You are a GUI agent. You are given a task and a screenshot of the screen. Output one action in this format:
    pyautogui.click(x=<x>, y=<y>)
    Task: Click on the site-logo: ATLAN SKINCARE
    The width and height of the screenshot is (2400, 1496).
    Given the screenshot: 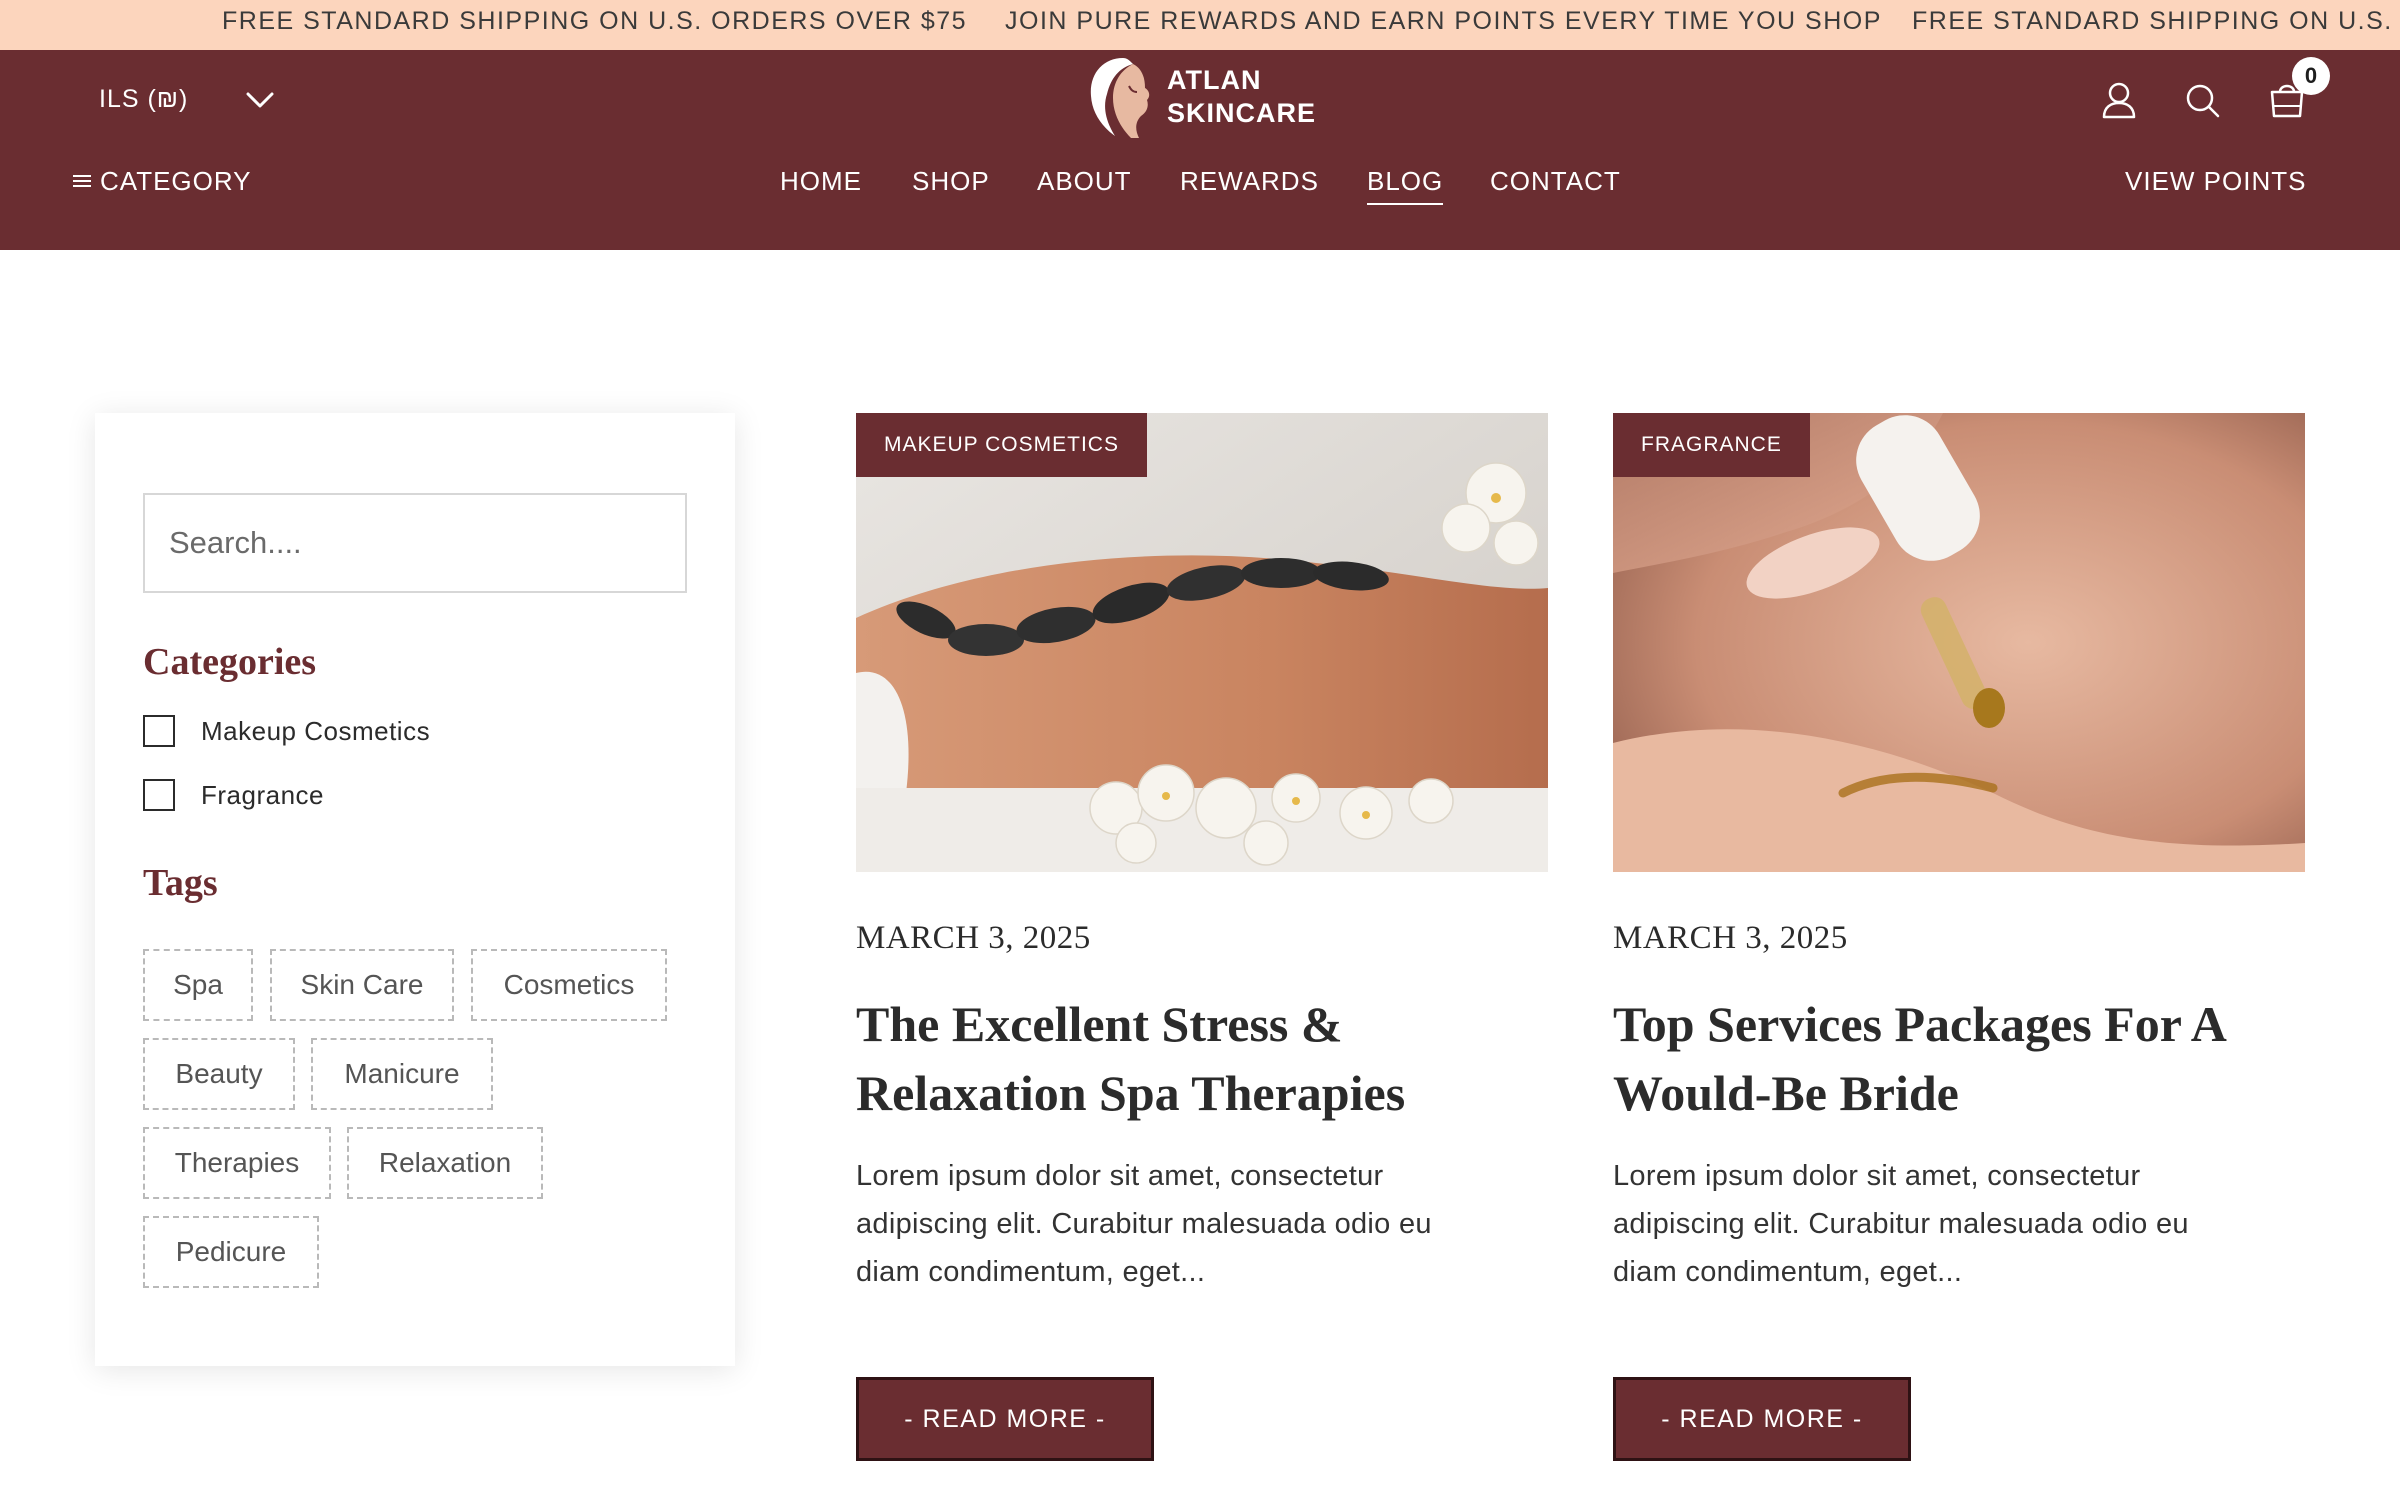 What is the action you would take?
    pyautogui.click(x=1205, y=98)
    